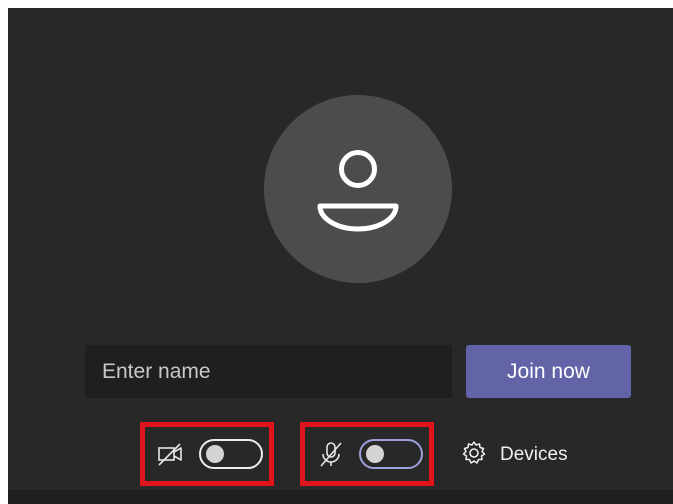 This screenshot has height=504, width=673. I want to click on gear-icon, so click(474, 455).